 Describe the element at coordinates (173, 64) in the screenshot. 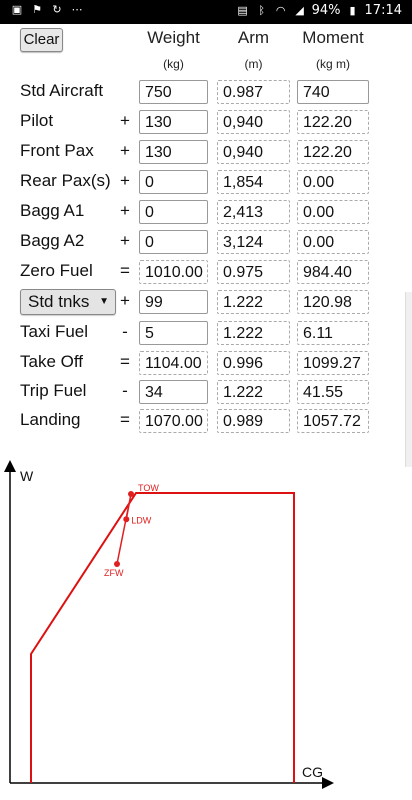

I see `weight-unit: (kg)` at that location.